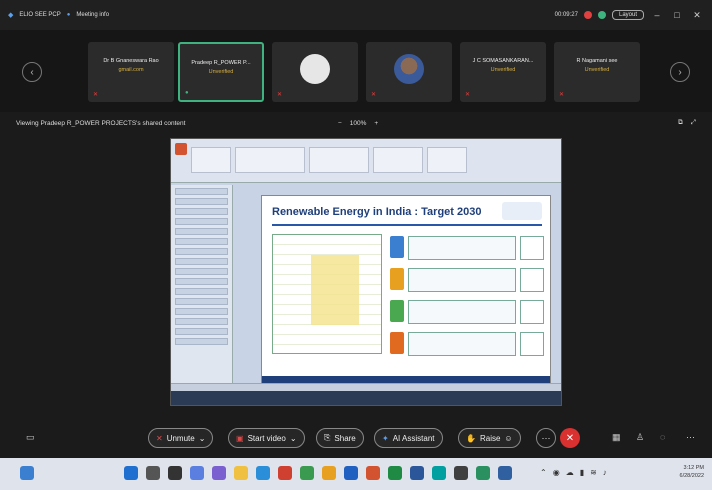  Describe the element at coordinates (693, 123) in the screenshot. I see `fullscreen-icon: ⤢` at that location.